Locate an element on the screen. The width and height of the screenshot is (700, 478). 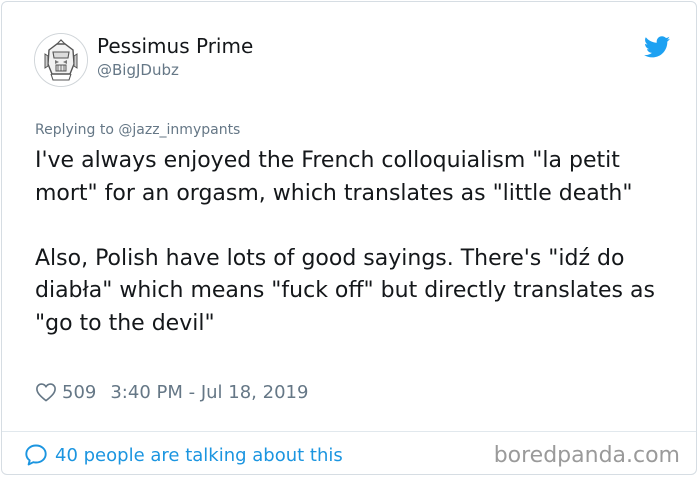
display-name: Pessimus Prime is located at coordinates (175, 46).